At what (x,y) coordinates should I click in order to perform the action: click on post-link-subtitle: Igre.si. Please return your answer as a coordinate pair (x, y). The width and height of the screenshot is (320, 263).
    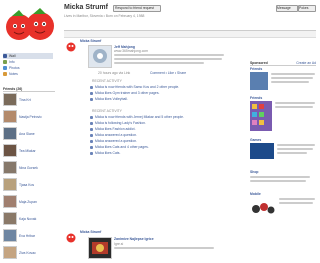
    Looking at the image, I should click on (119, 244).